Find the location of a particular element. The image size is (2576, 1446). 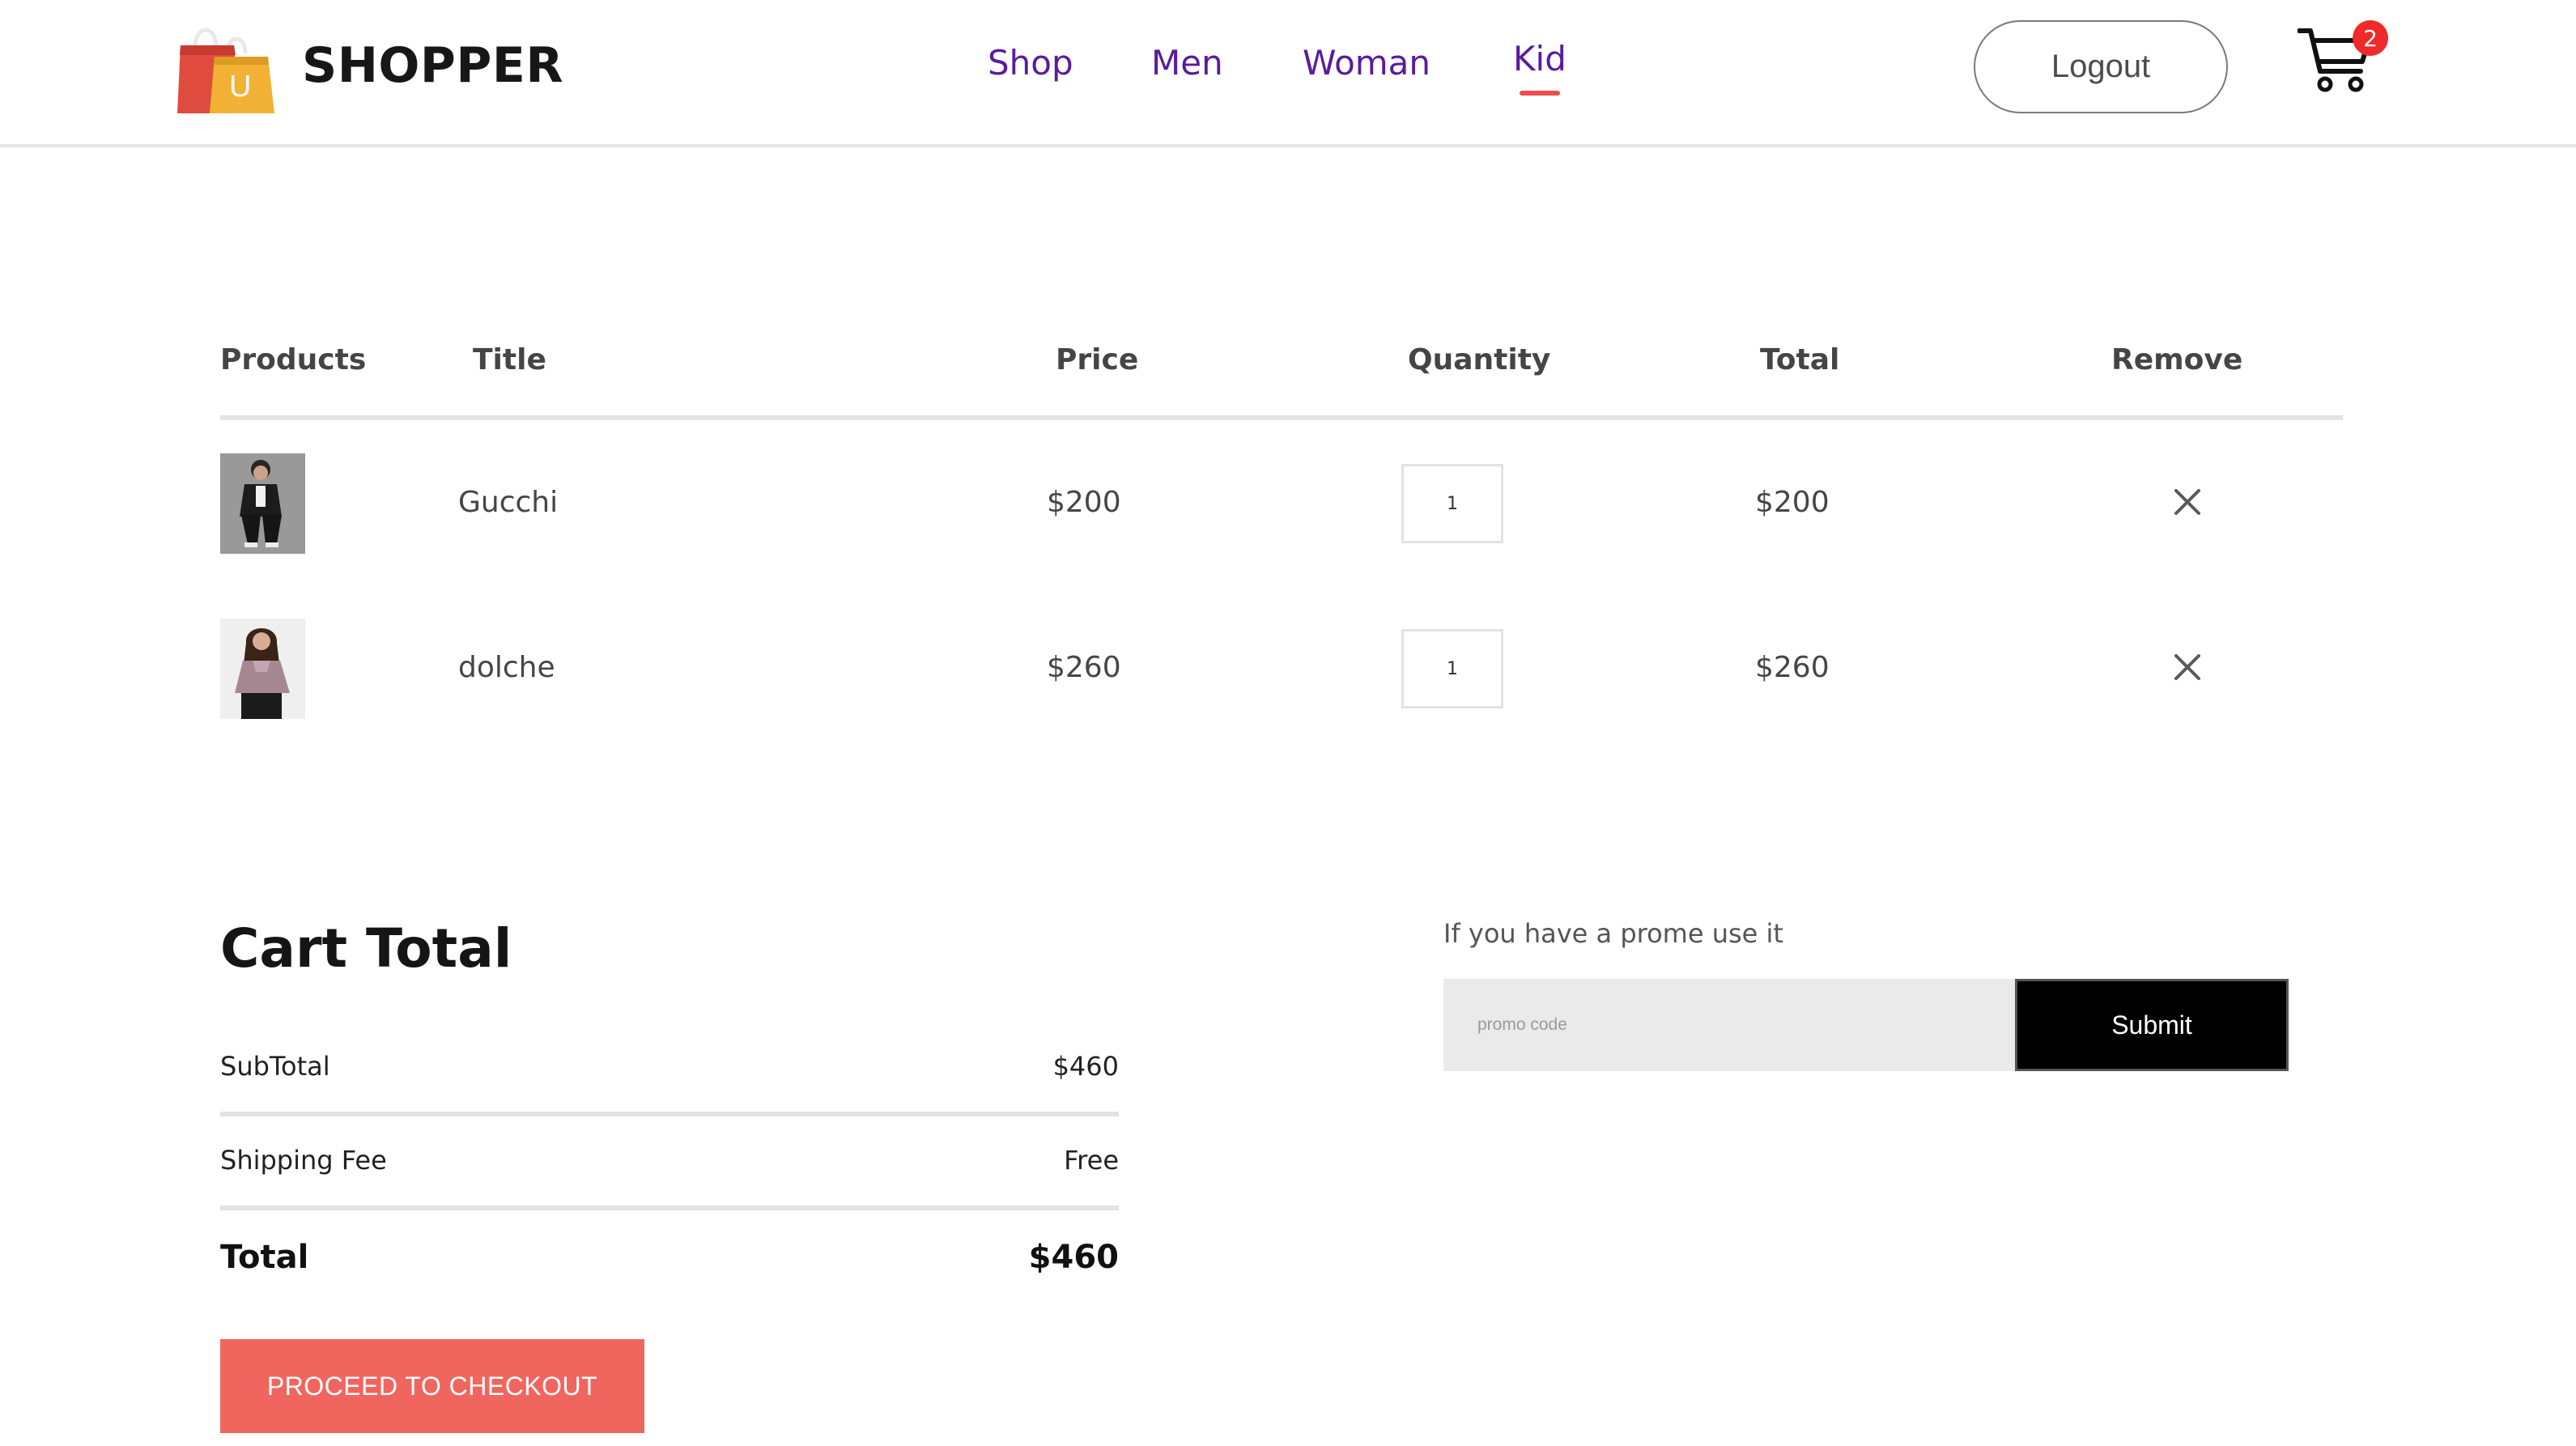

navbar: U SHOPPER Shop Men Woman Kid Logout 2 is located at coordinates (1288, 73).